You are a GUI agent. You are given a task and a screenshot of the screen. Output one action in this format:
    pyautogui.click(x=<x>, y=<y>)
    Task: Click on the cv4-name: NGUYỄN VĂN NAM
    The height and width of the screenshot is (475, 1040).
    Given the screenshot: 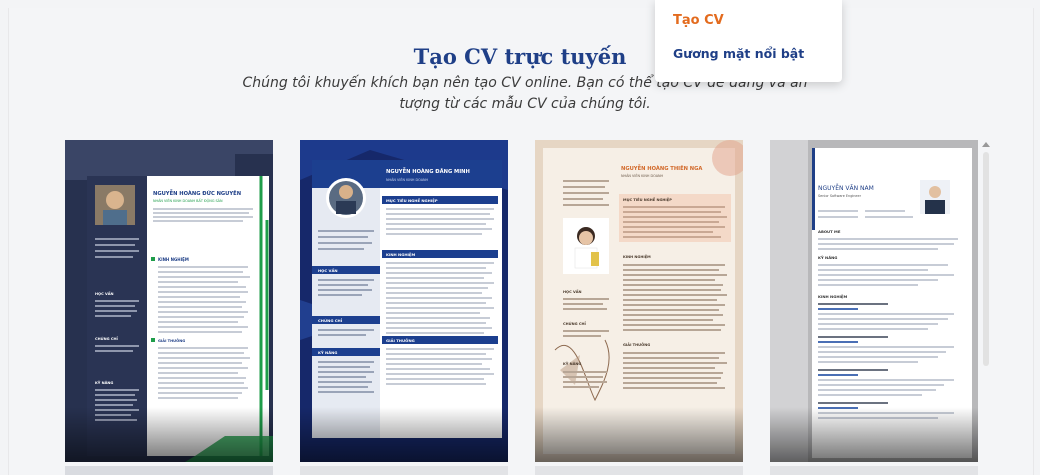 What is the action you would take?
    pyautogui.click(x=846, y=188)
    